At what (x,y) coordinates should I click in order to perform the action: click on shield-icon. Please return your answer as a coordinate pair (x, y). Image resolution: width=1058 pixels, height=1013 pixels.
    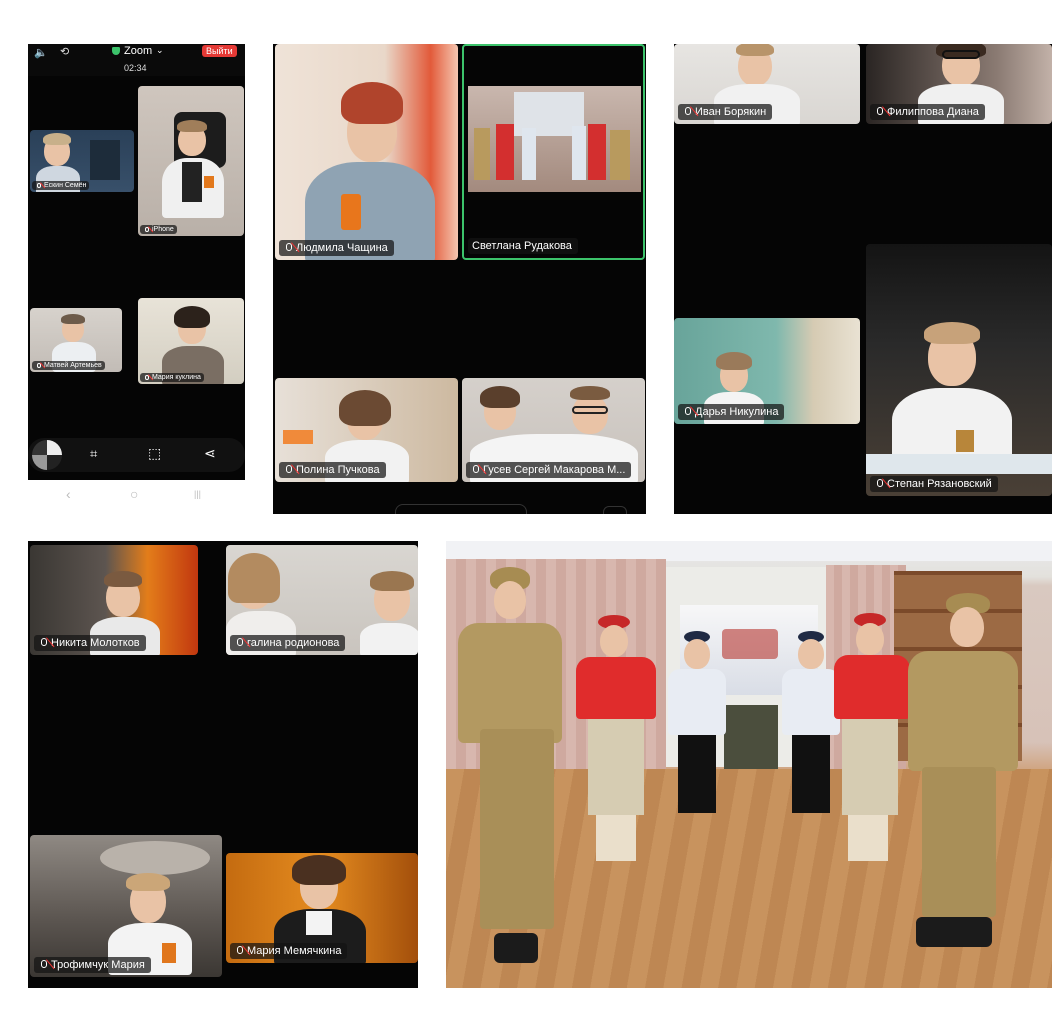
    Looking at the image, I should click on (116, 51).